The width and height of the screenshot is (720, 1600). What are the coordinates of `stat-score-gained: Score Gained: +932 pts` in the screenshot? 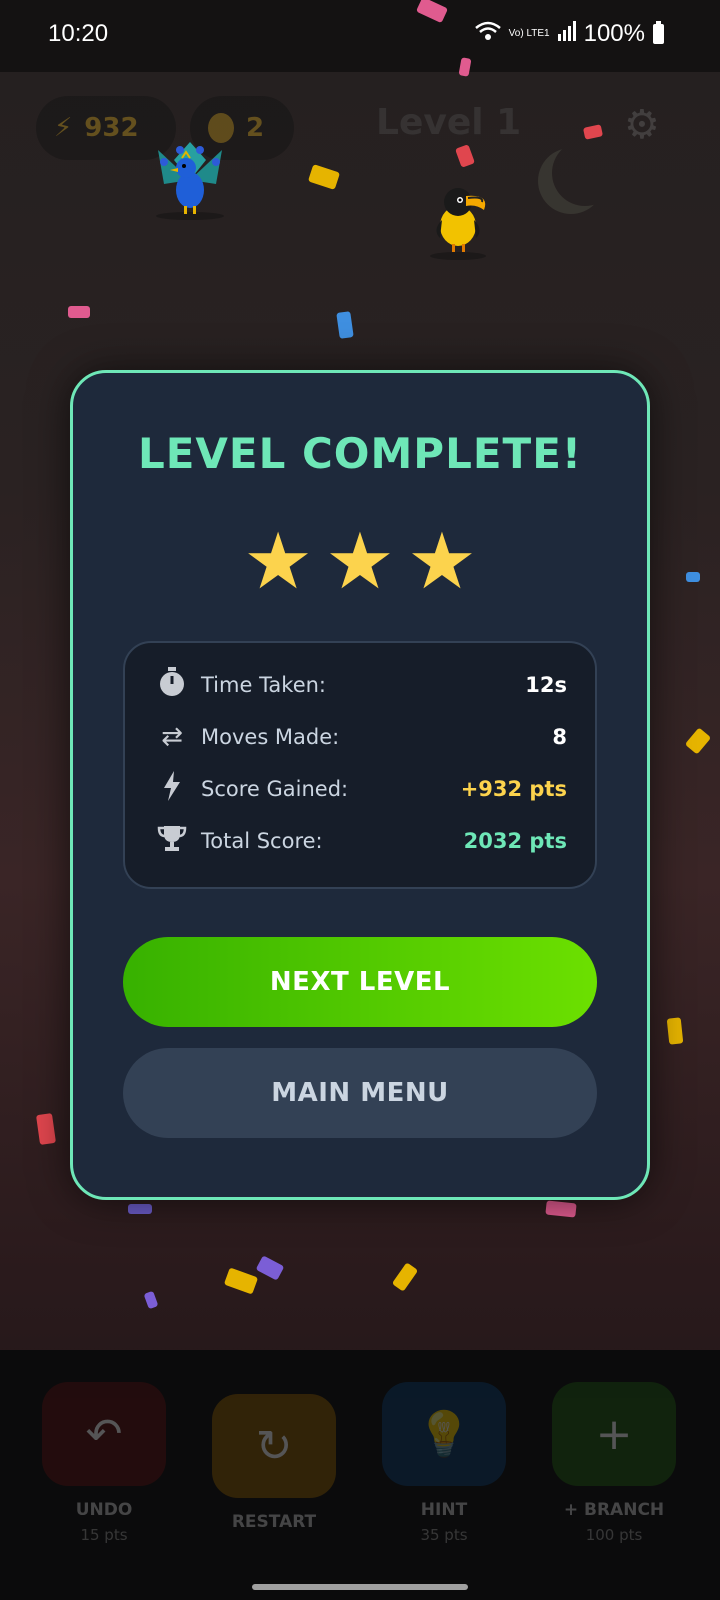 It's located at (361, 789).